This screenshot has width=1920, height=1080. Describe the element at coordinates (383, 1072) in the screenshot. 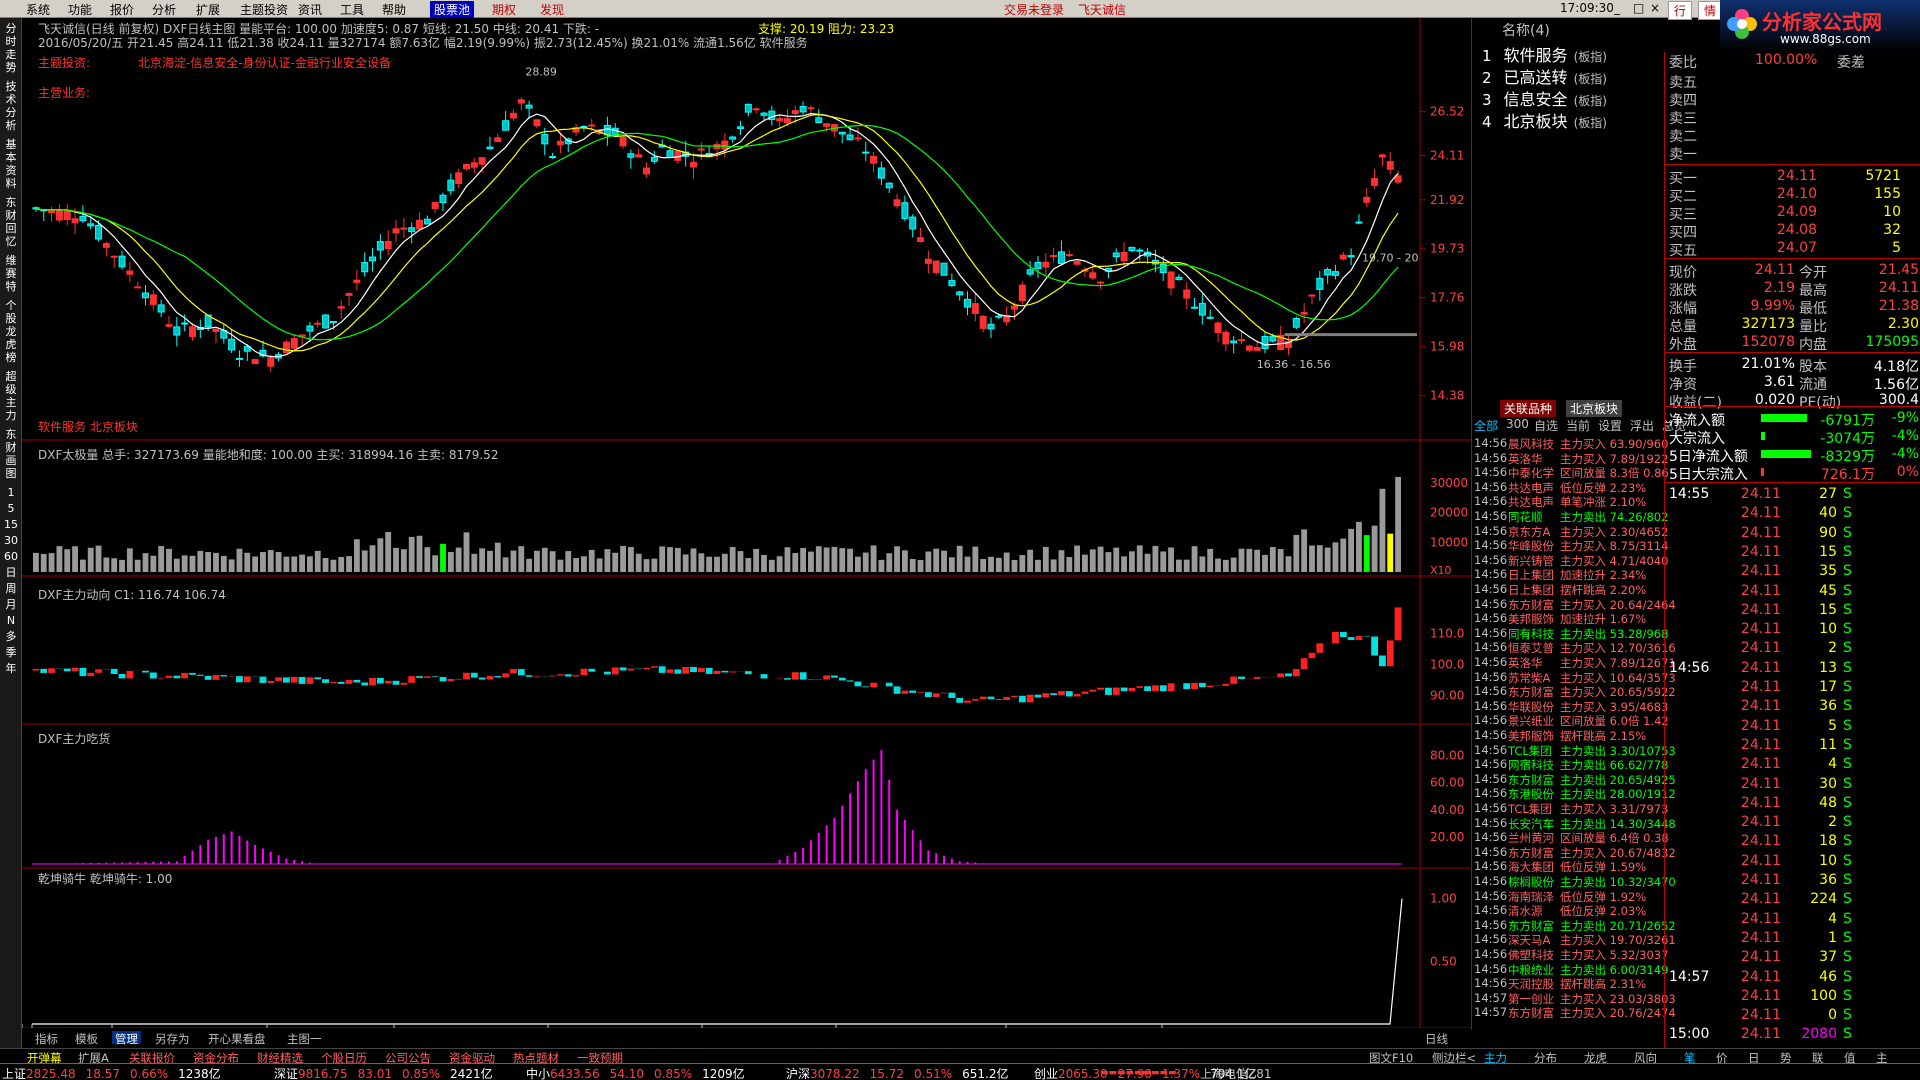

I see `index-1: 深证9816.75 83.01 0.85% 2421亿` at that location.